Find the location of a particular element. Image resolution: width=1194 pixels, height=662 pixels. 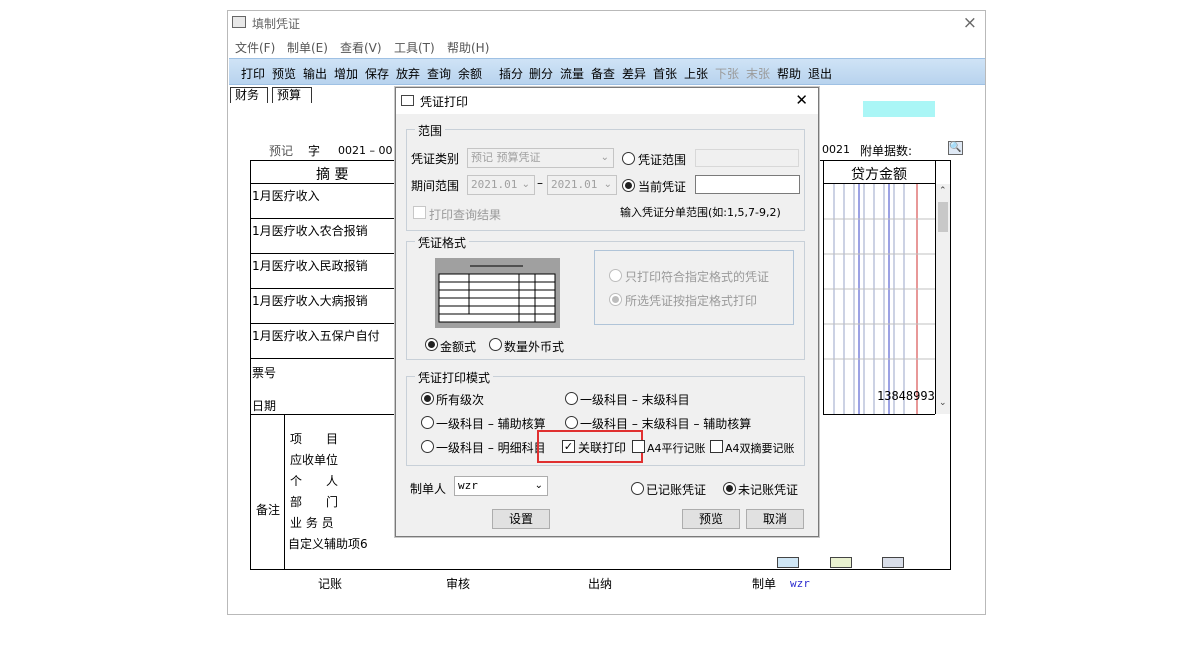

format-selected-radio is located at coordinates (615, 299).